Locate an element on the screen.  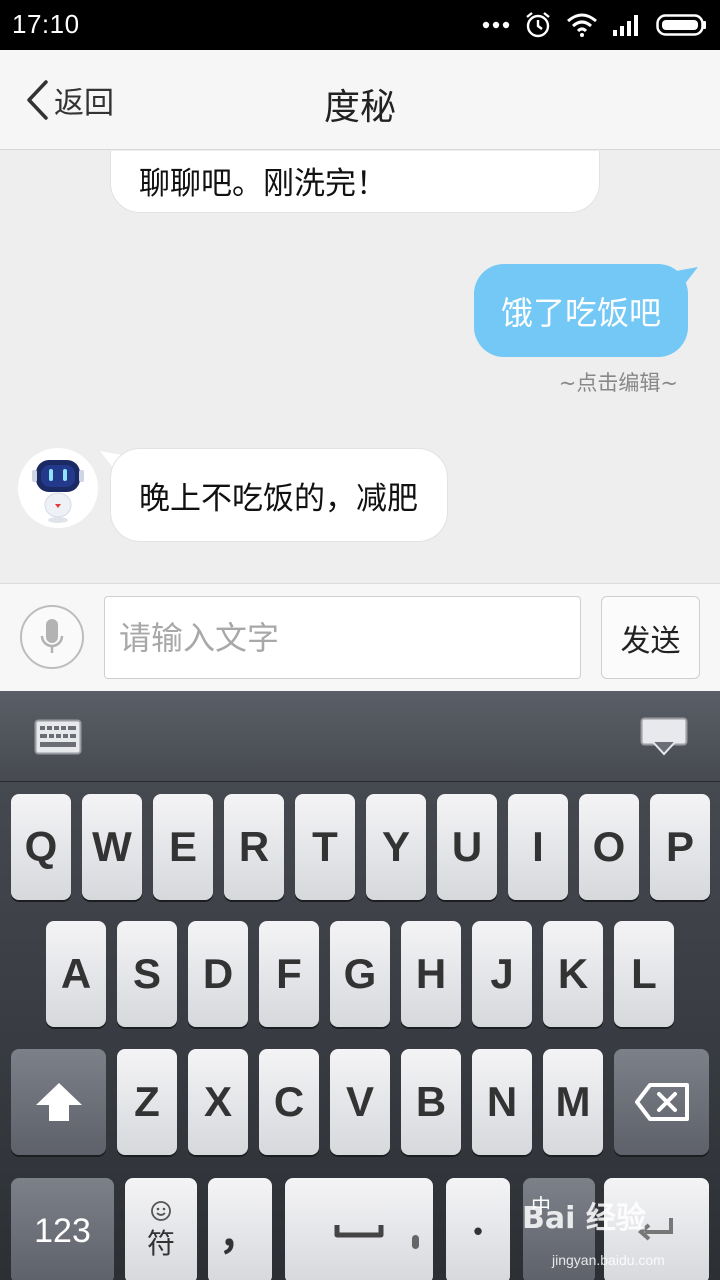
key-k: K is located at coordinates (573, 974).